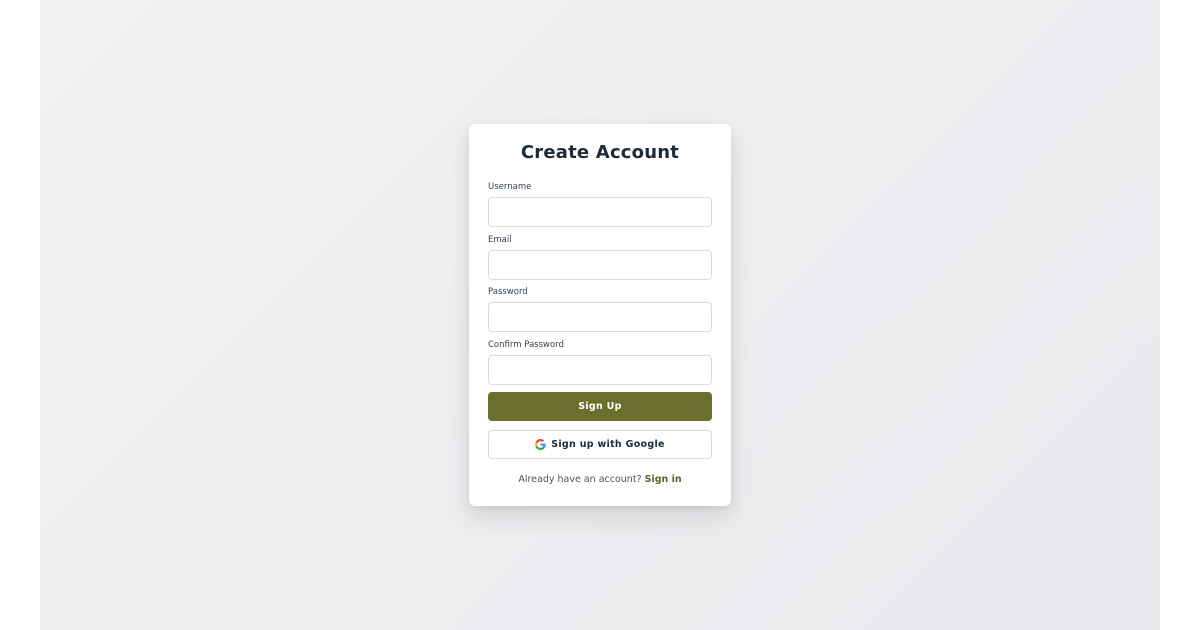 The height and width of the screenshot is (630, 1200). I want to click on email-field-group: Email, so click(600, 257).